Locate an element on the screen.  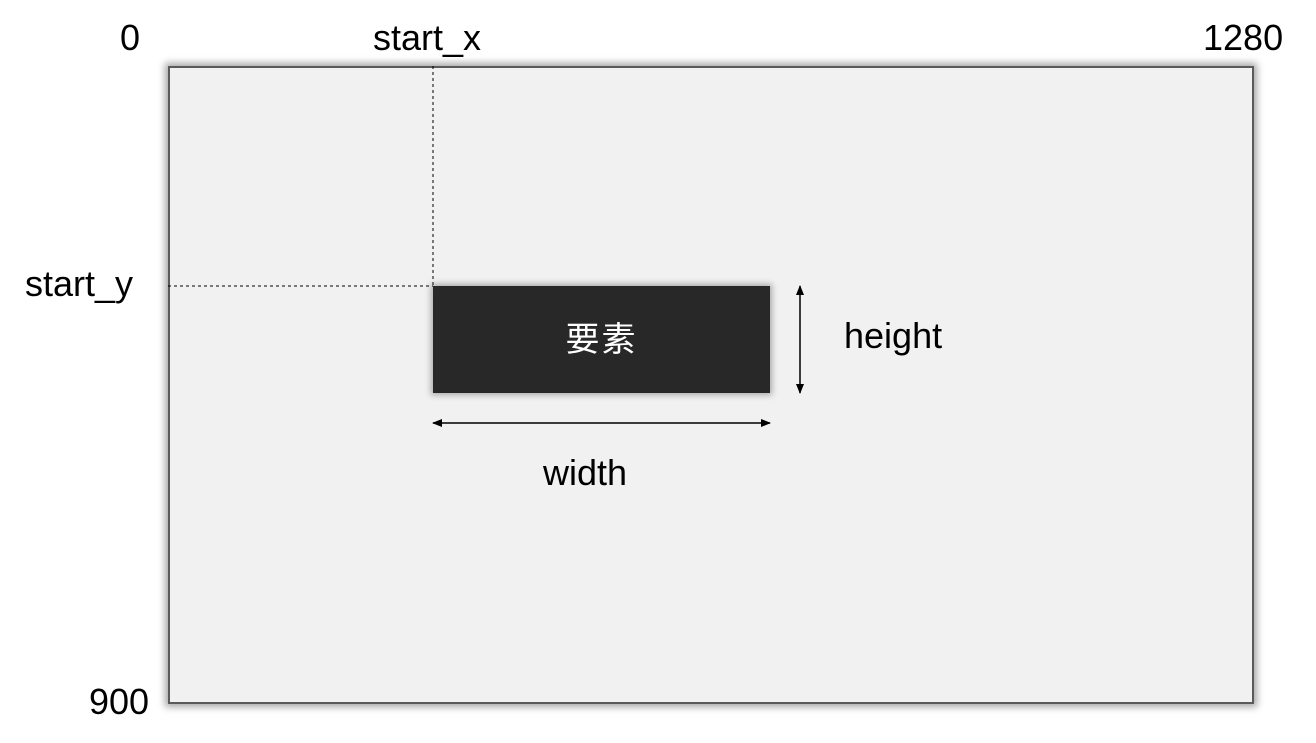
origin-label: 0 is located at coordinates (130, 37).